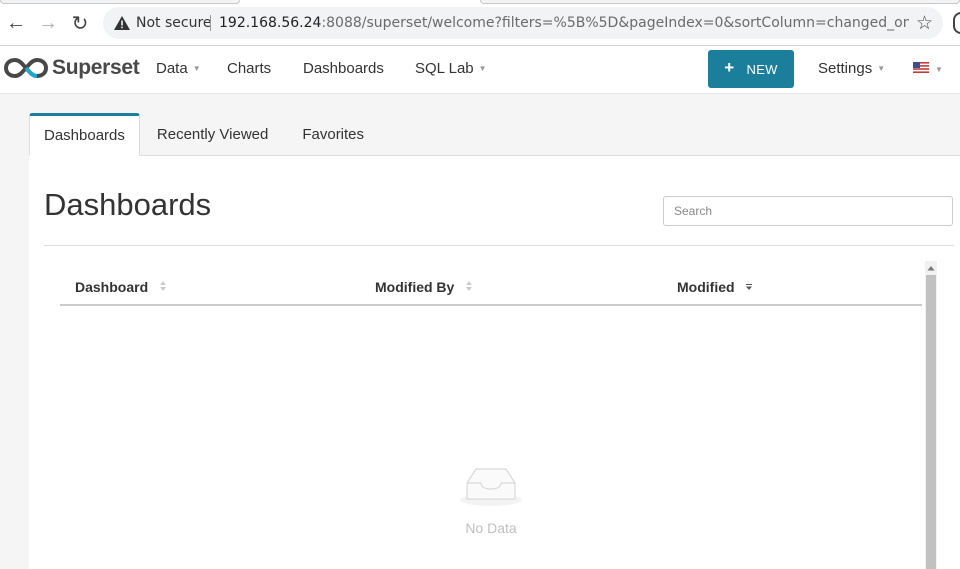 This screenshot has width=960, height=569. I want to click on vertical-scrollbar, so click(931, 415).